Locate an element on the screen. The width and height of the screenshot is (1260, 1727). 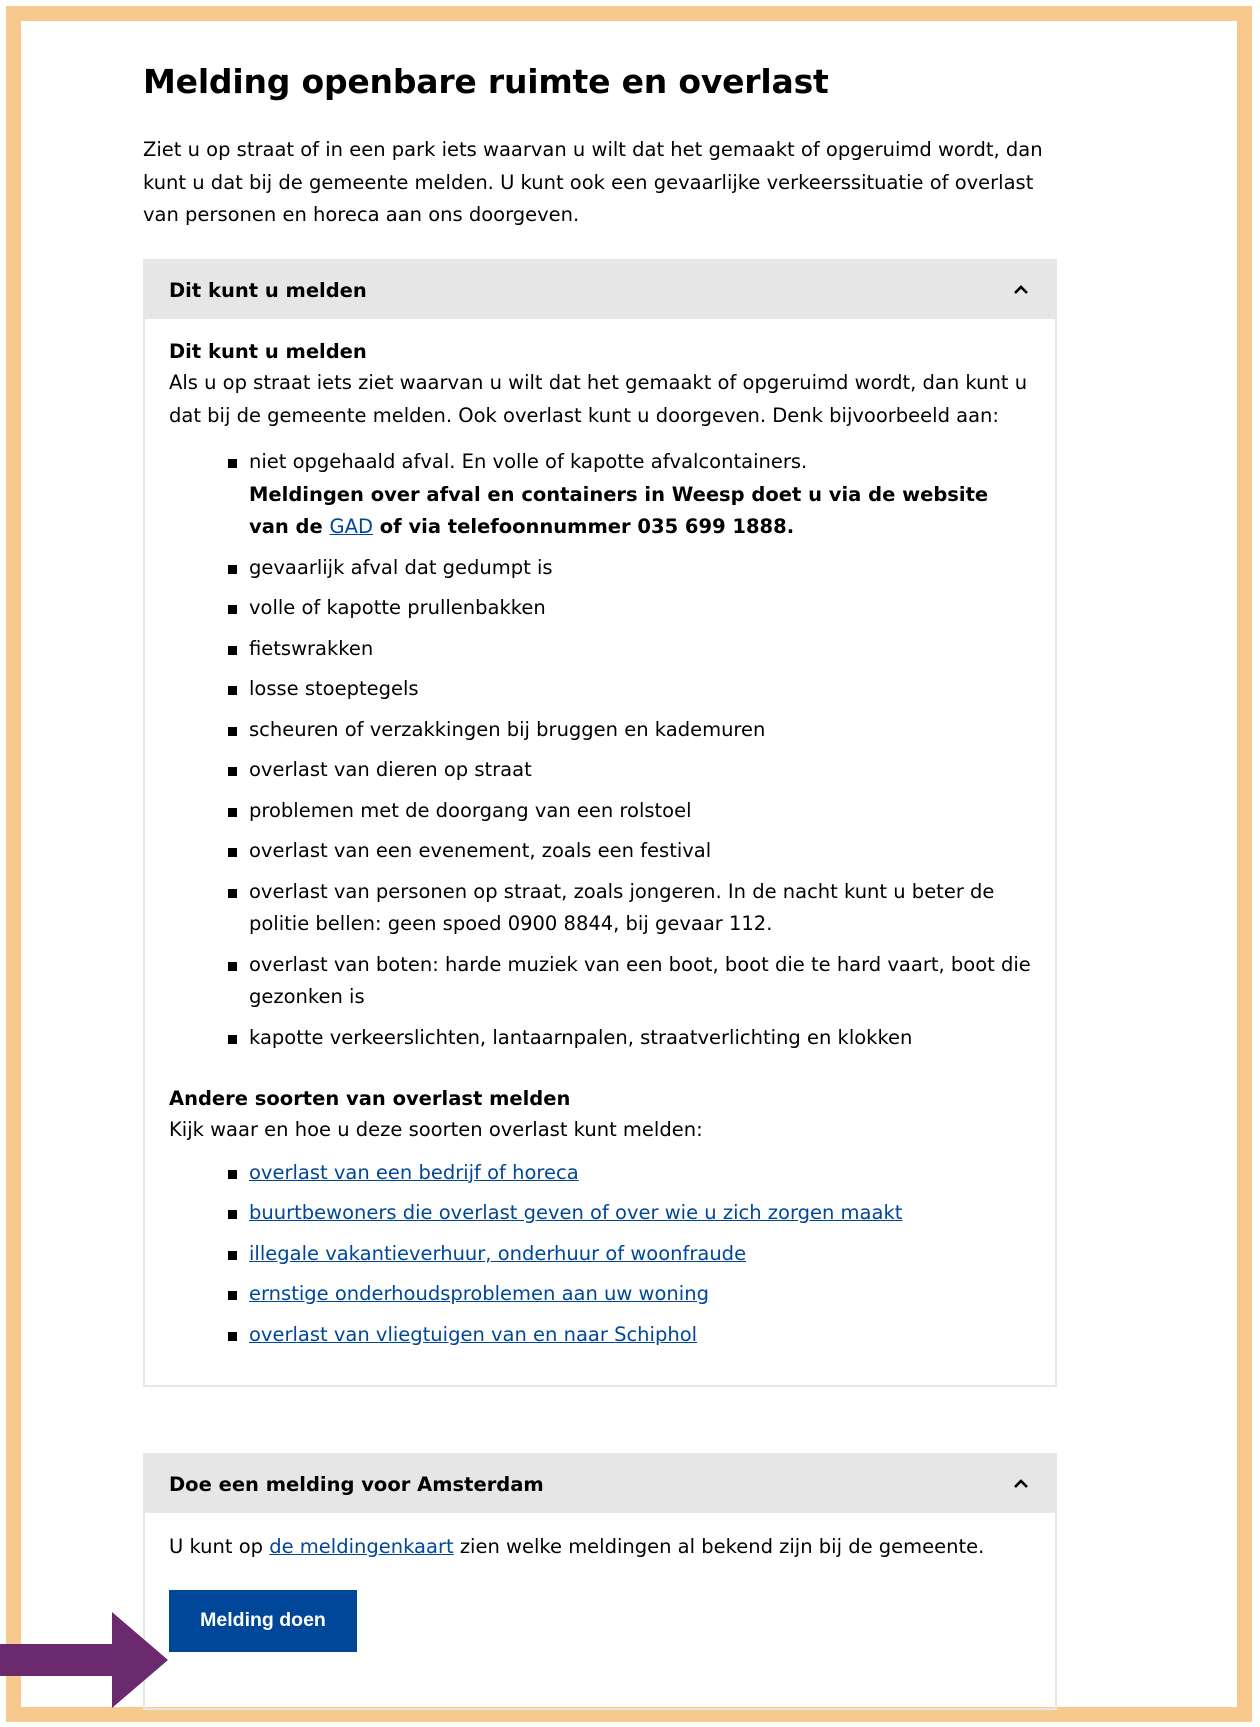
gad-link: GAD is located at coordinates (351, 526).